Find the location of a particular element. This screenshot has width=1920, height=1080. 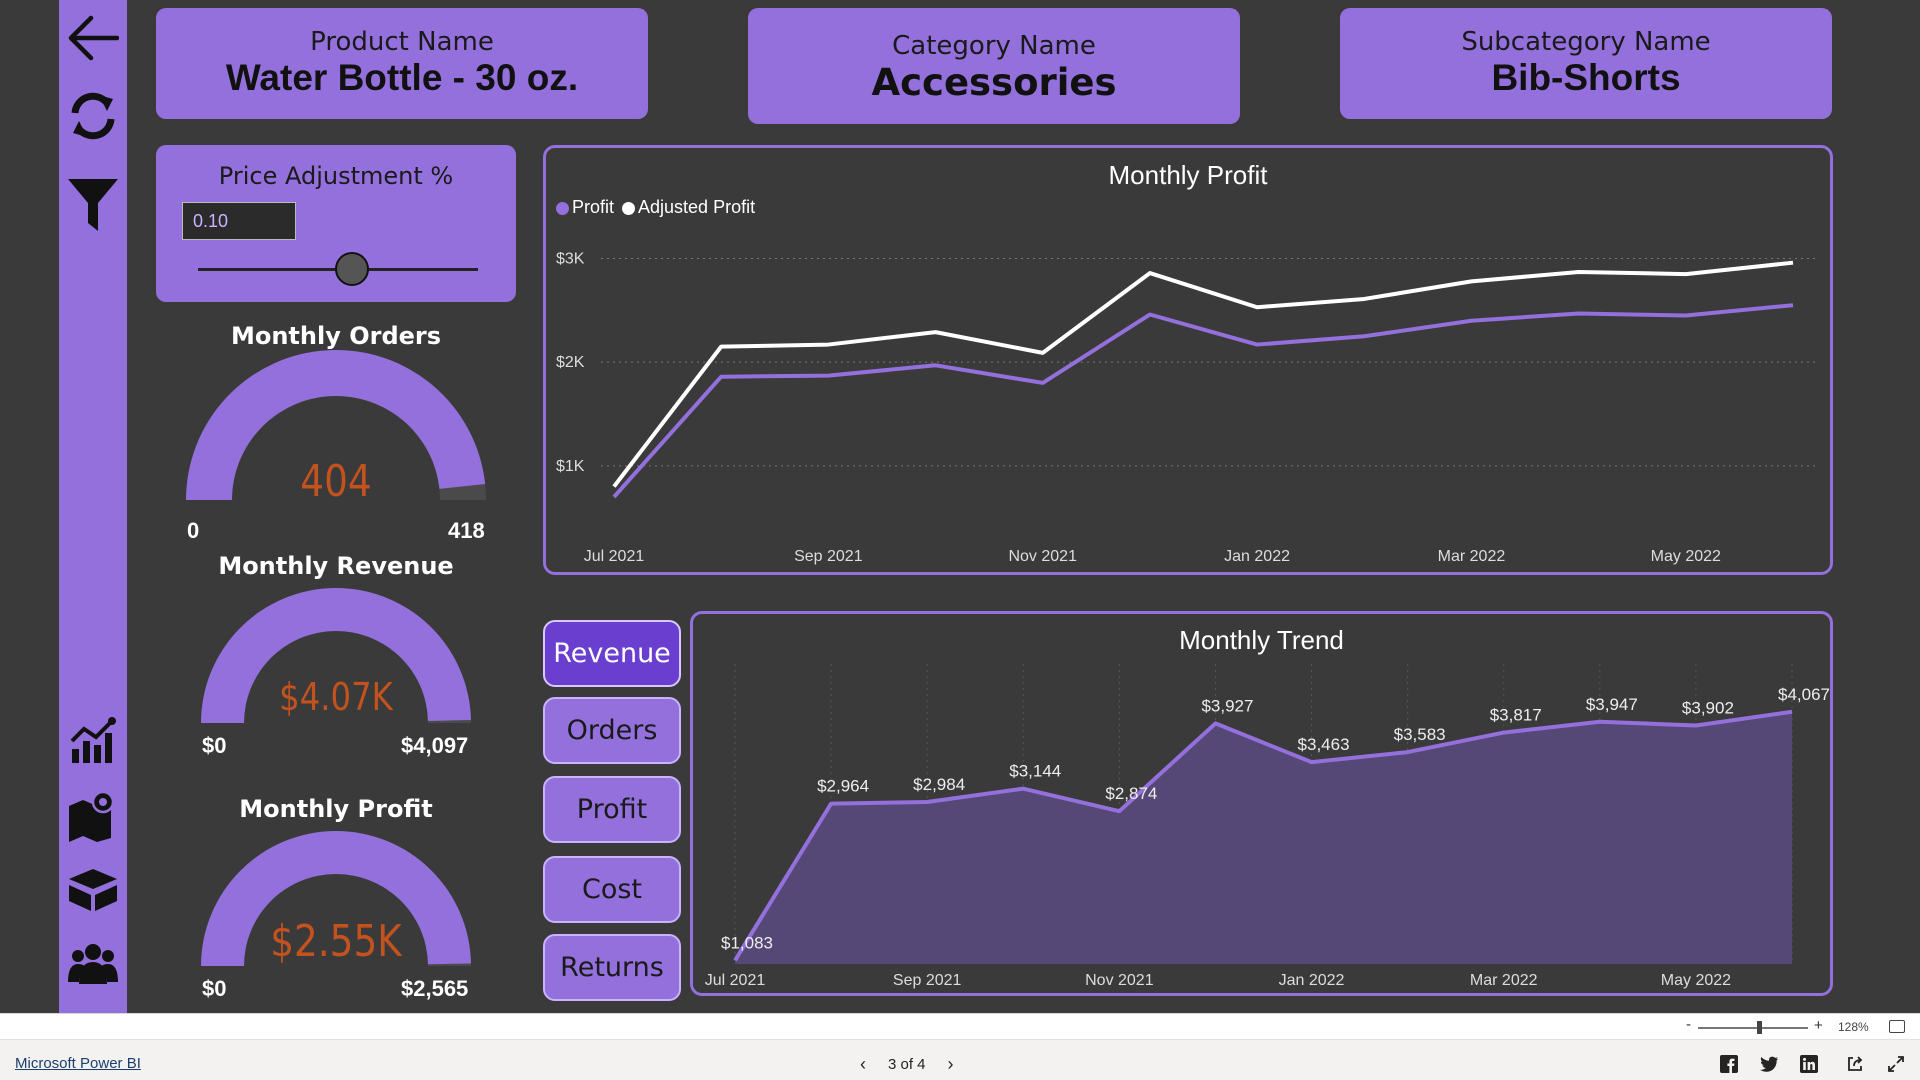

orders-gauge-title: Monthly Orders is located at coordinates (336, 336).